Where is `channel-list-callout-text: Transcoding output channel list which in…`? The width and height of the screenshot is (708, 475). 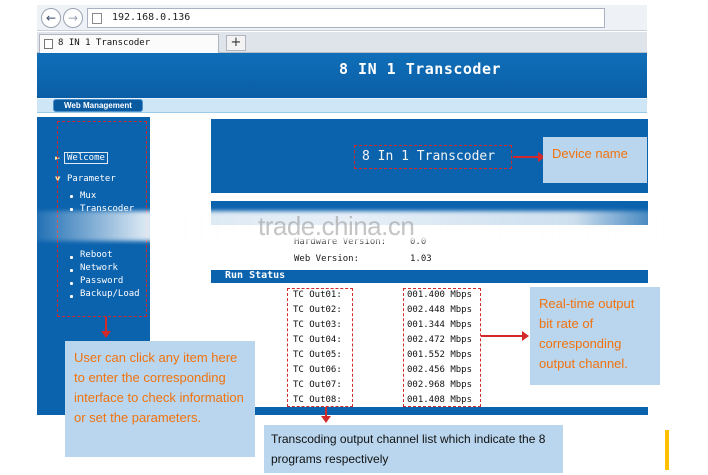
channel-list-callout-text: Transcoding output channel list which in… is located at coordinates (408, 449).